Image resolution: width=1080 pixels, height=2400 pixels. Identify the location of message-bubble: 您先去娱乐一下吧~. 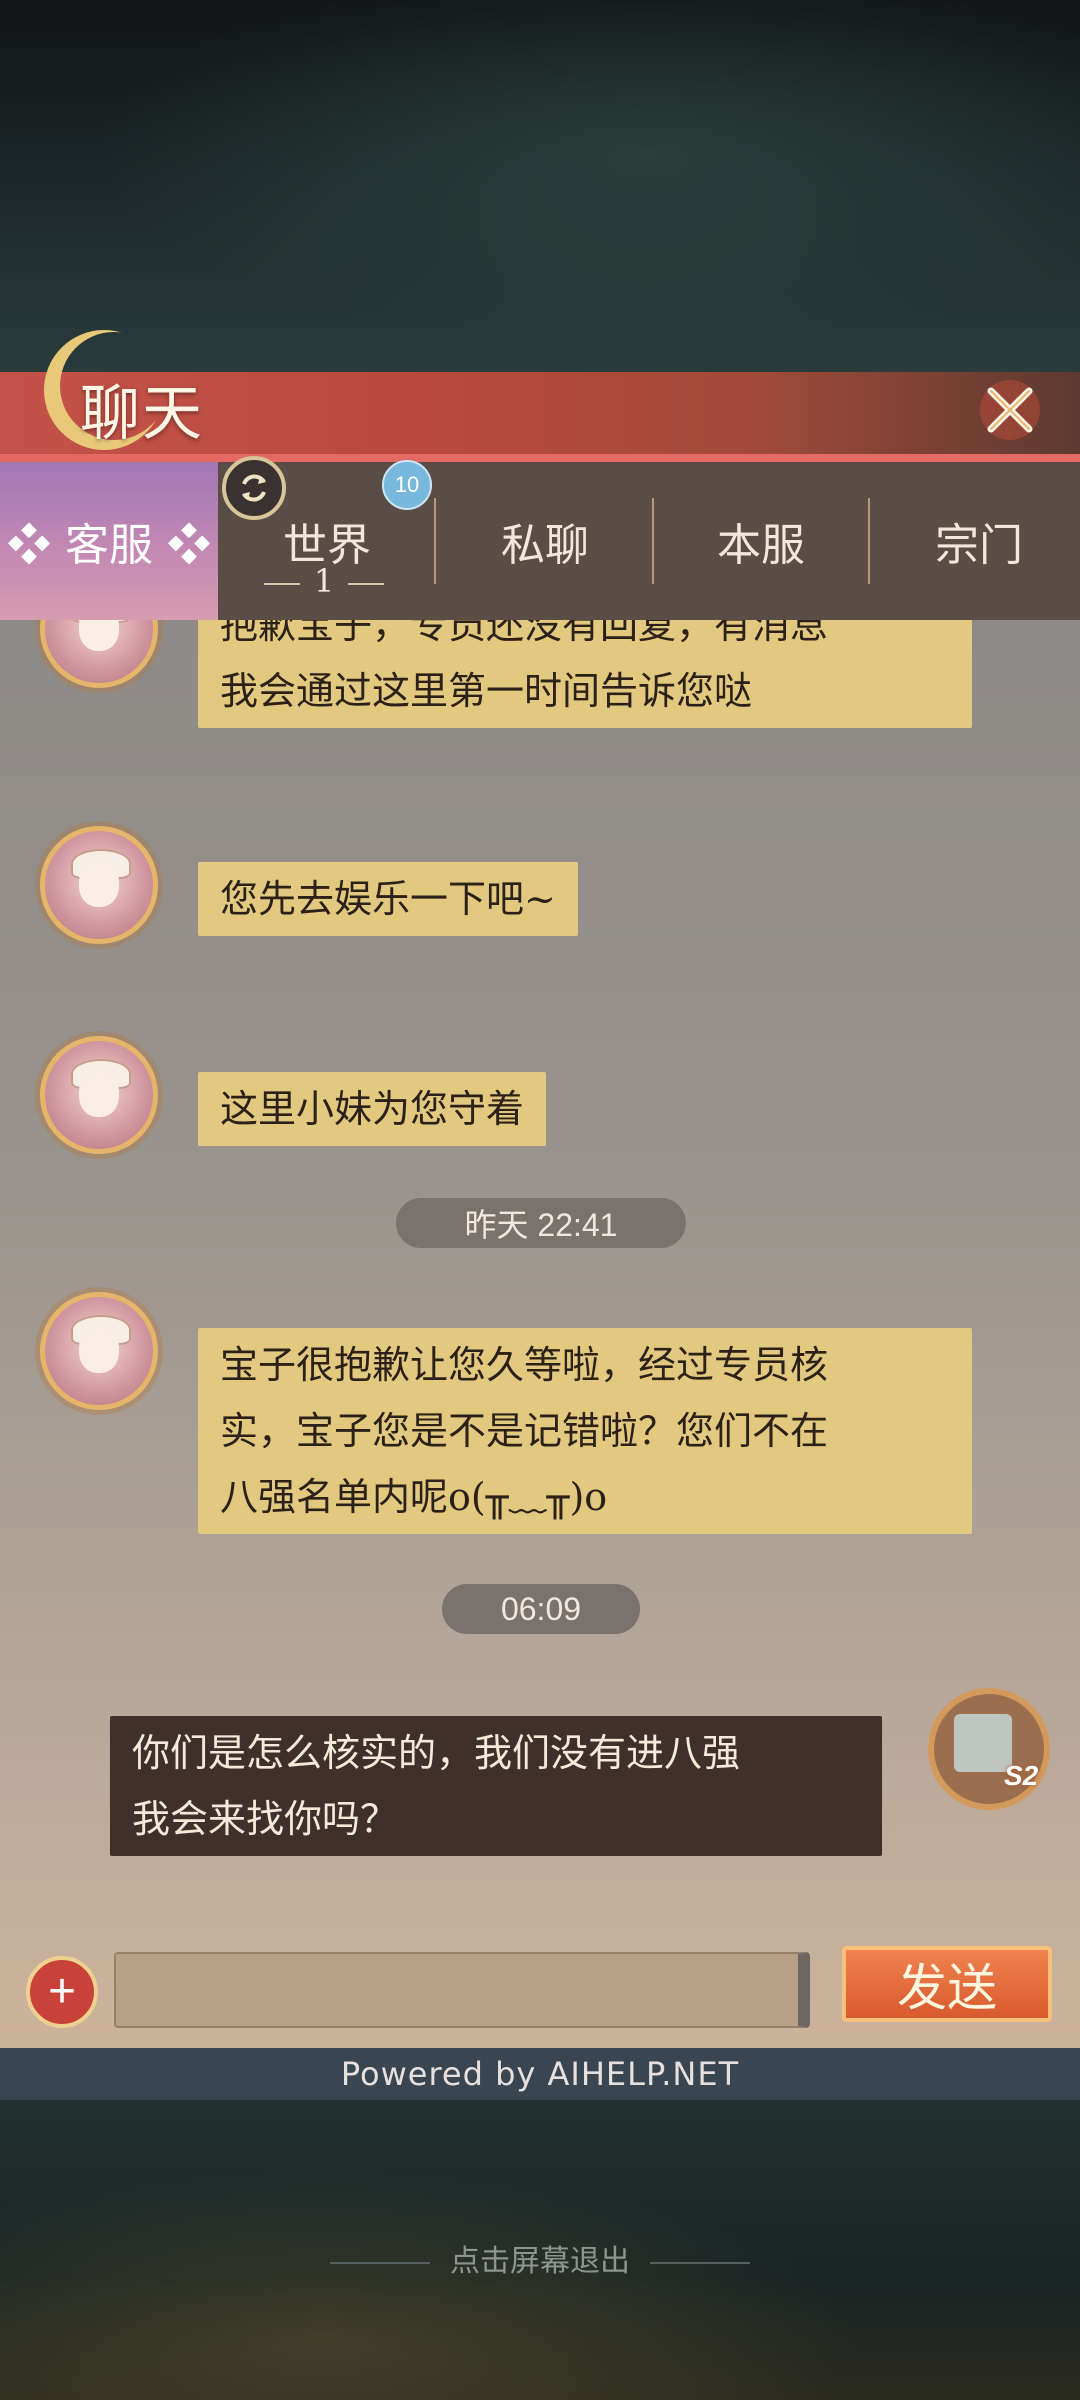
(388, 899).